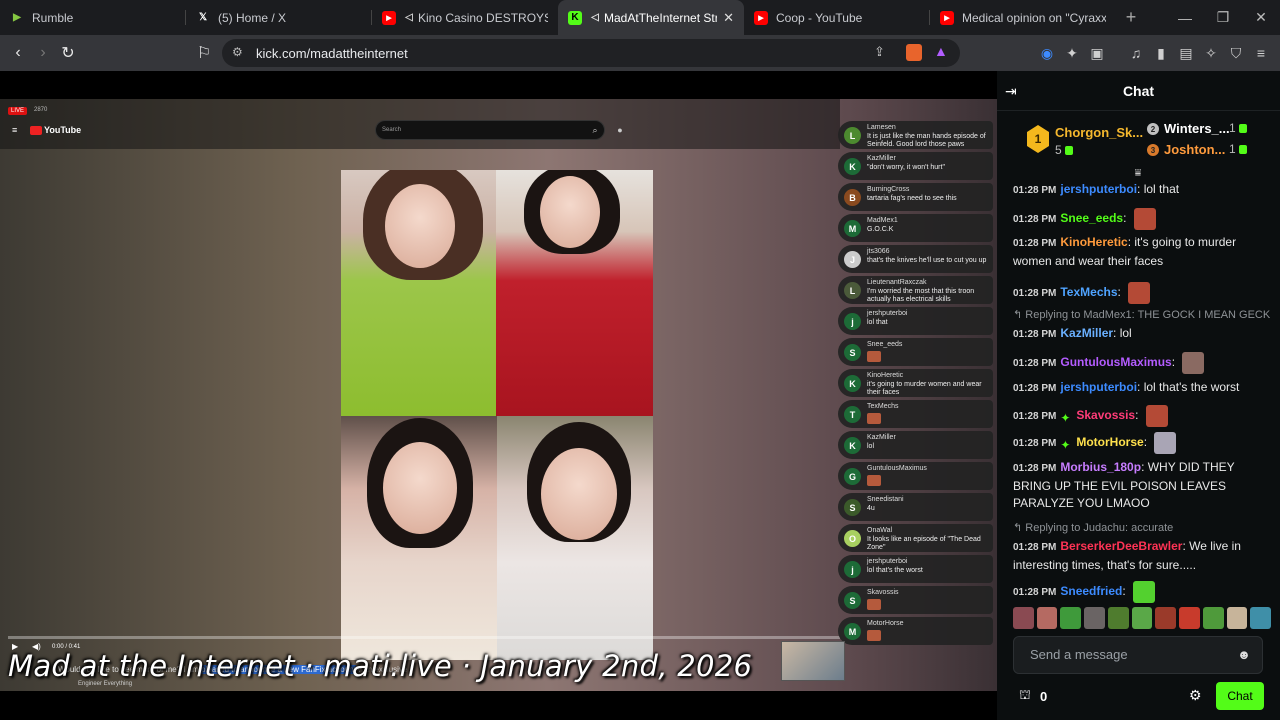  Describe the element at coordinates (68, 53) in the screenshot. I see `reload-icon: ↻` at that location.